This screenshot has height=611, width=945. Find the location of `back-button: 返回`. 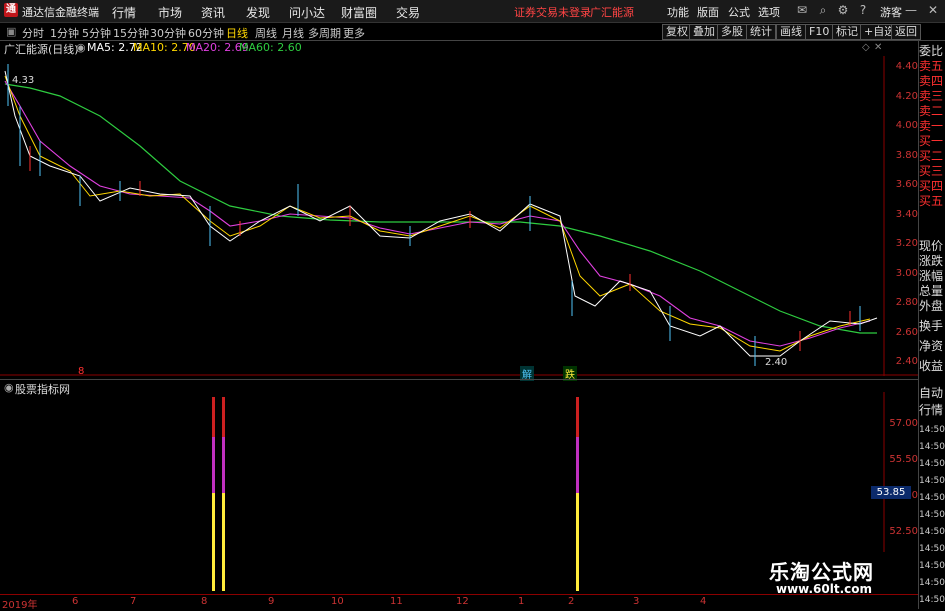

back-button: 返回 is located at coordinates (906, 32).